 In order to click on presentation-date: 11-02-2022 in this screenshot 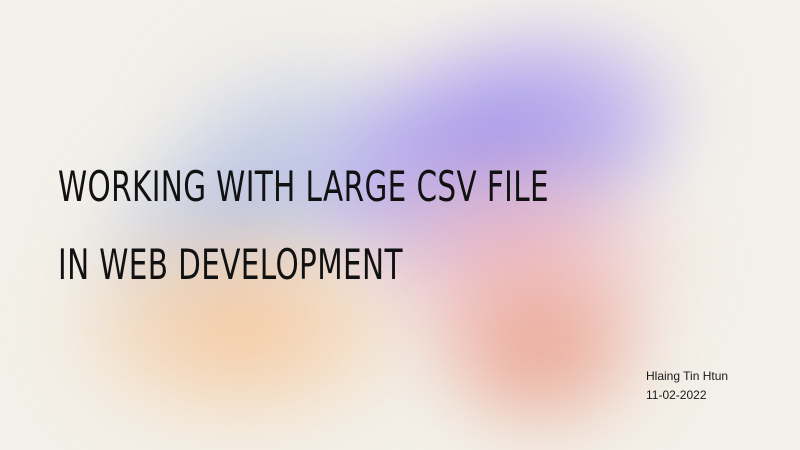, I will do `click(676, 395)`.